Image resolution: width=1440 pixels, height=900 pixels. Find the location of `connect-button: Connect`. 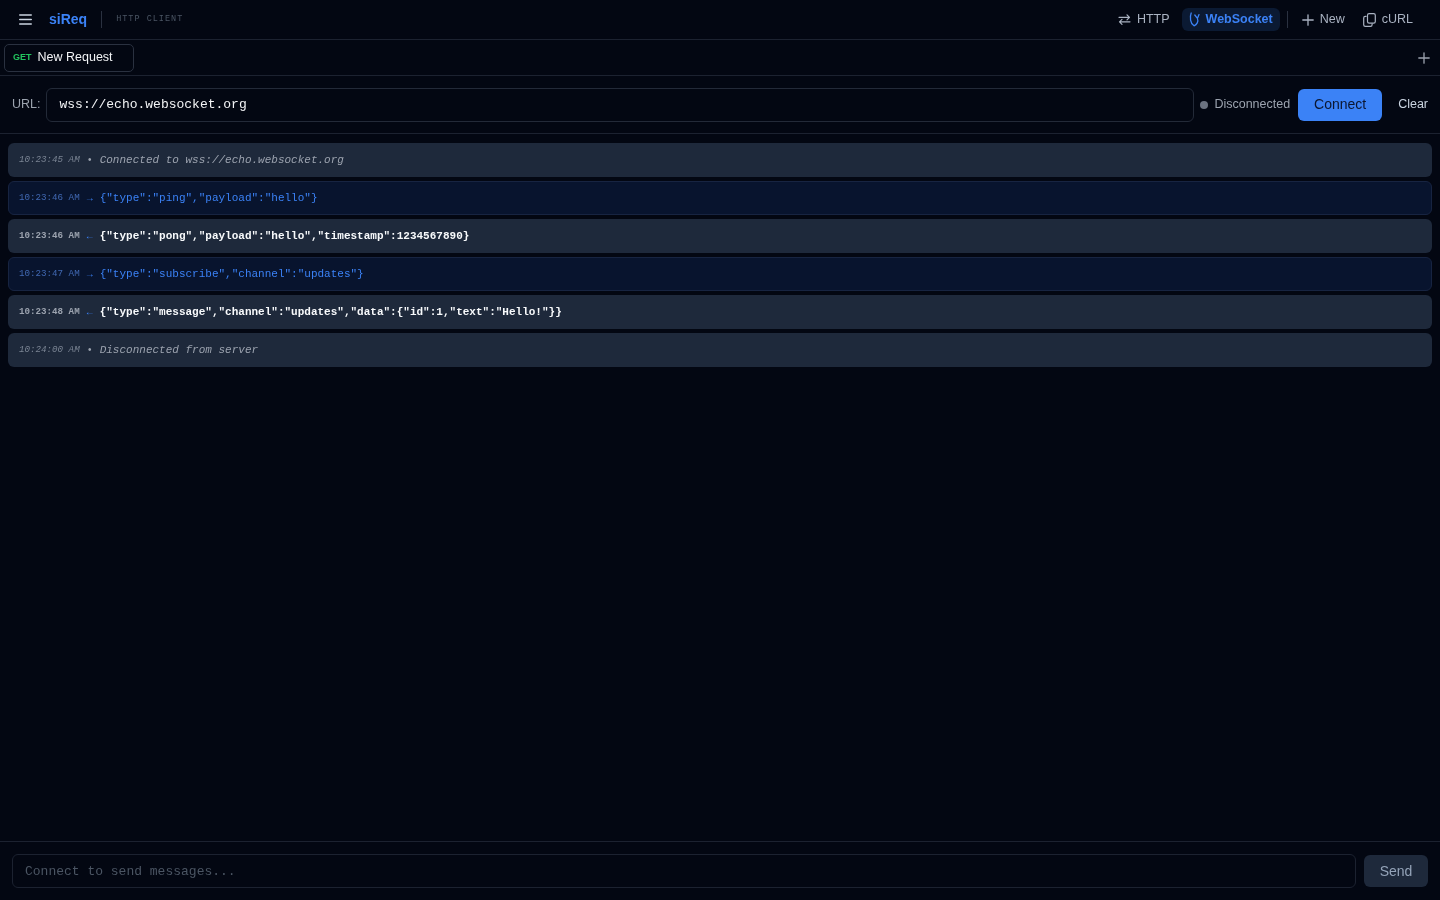

connect-button: Connect is located at coordinates (1340, 104).